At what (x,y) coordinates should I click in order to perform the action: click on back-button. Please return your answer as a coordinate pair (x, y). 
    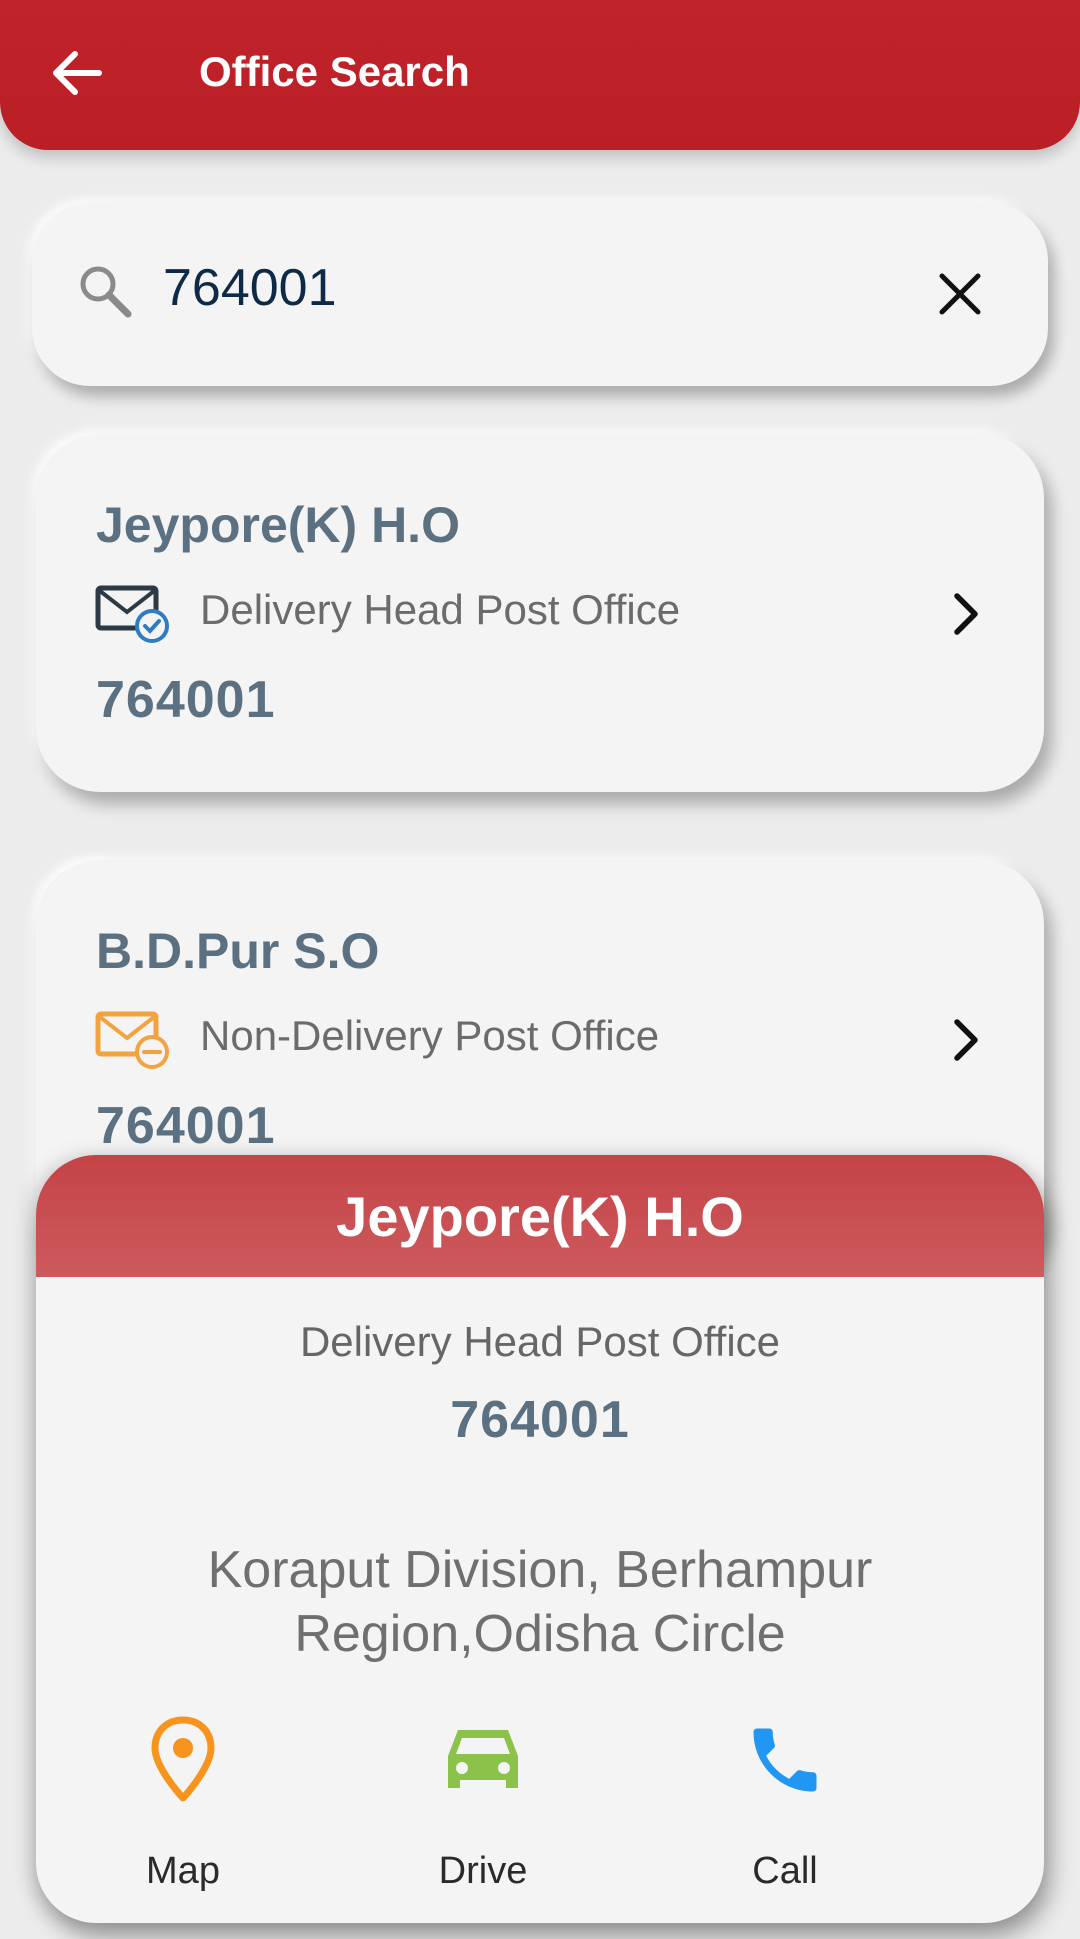
    Looking at the image, I should click on (77, 73).